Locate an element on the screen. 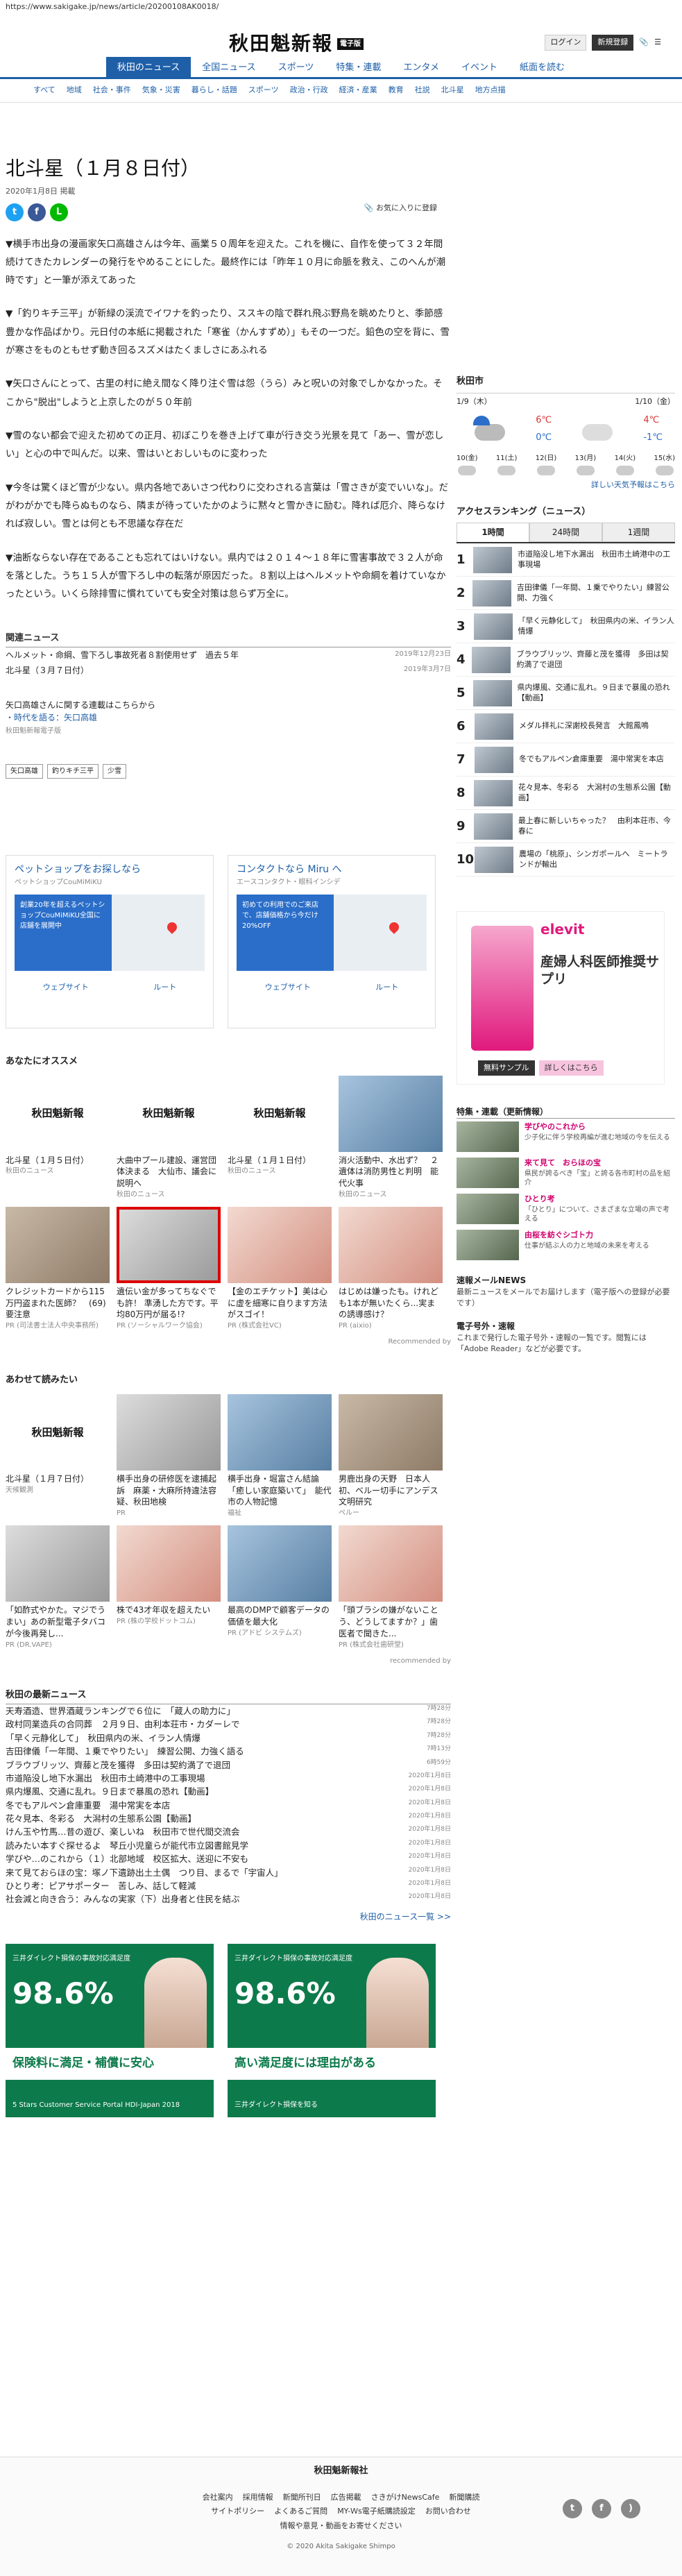 The height and width of the screenshot is (2576, 682). latest-item: 市道陥没し地下水漏出 秋田市土崎港中の工事現場 2020年1月8日 is located at coordinates (228, 1779).